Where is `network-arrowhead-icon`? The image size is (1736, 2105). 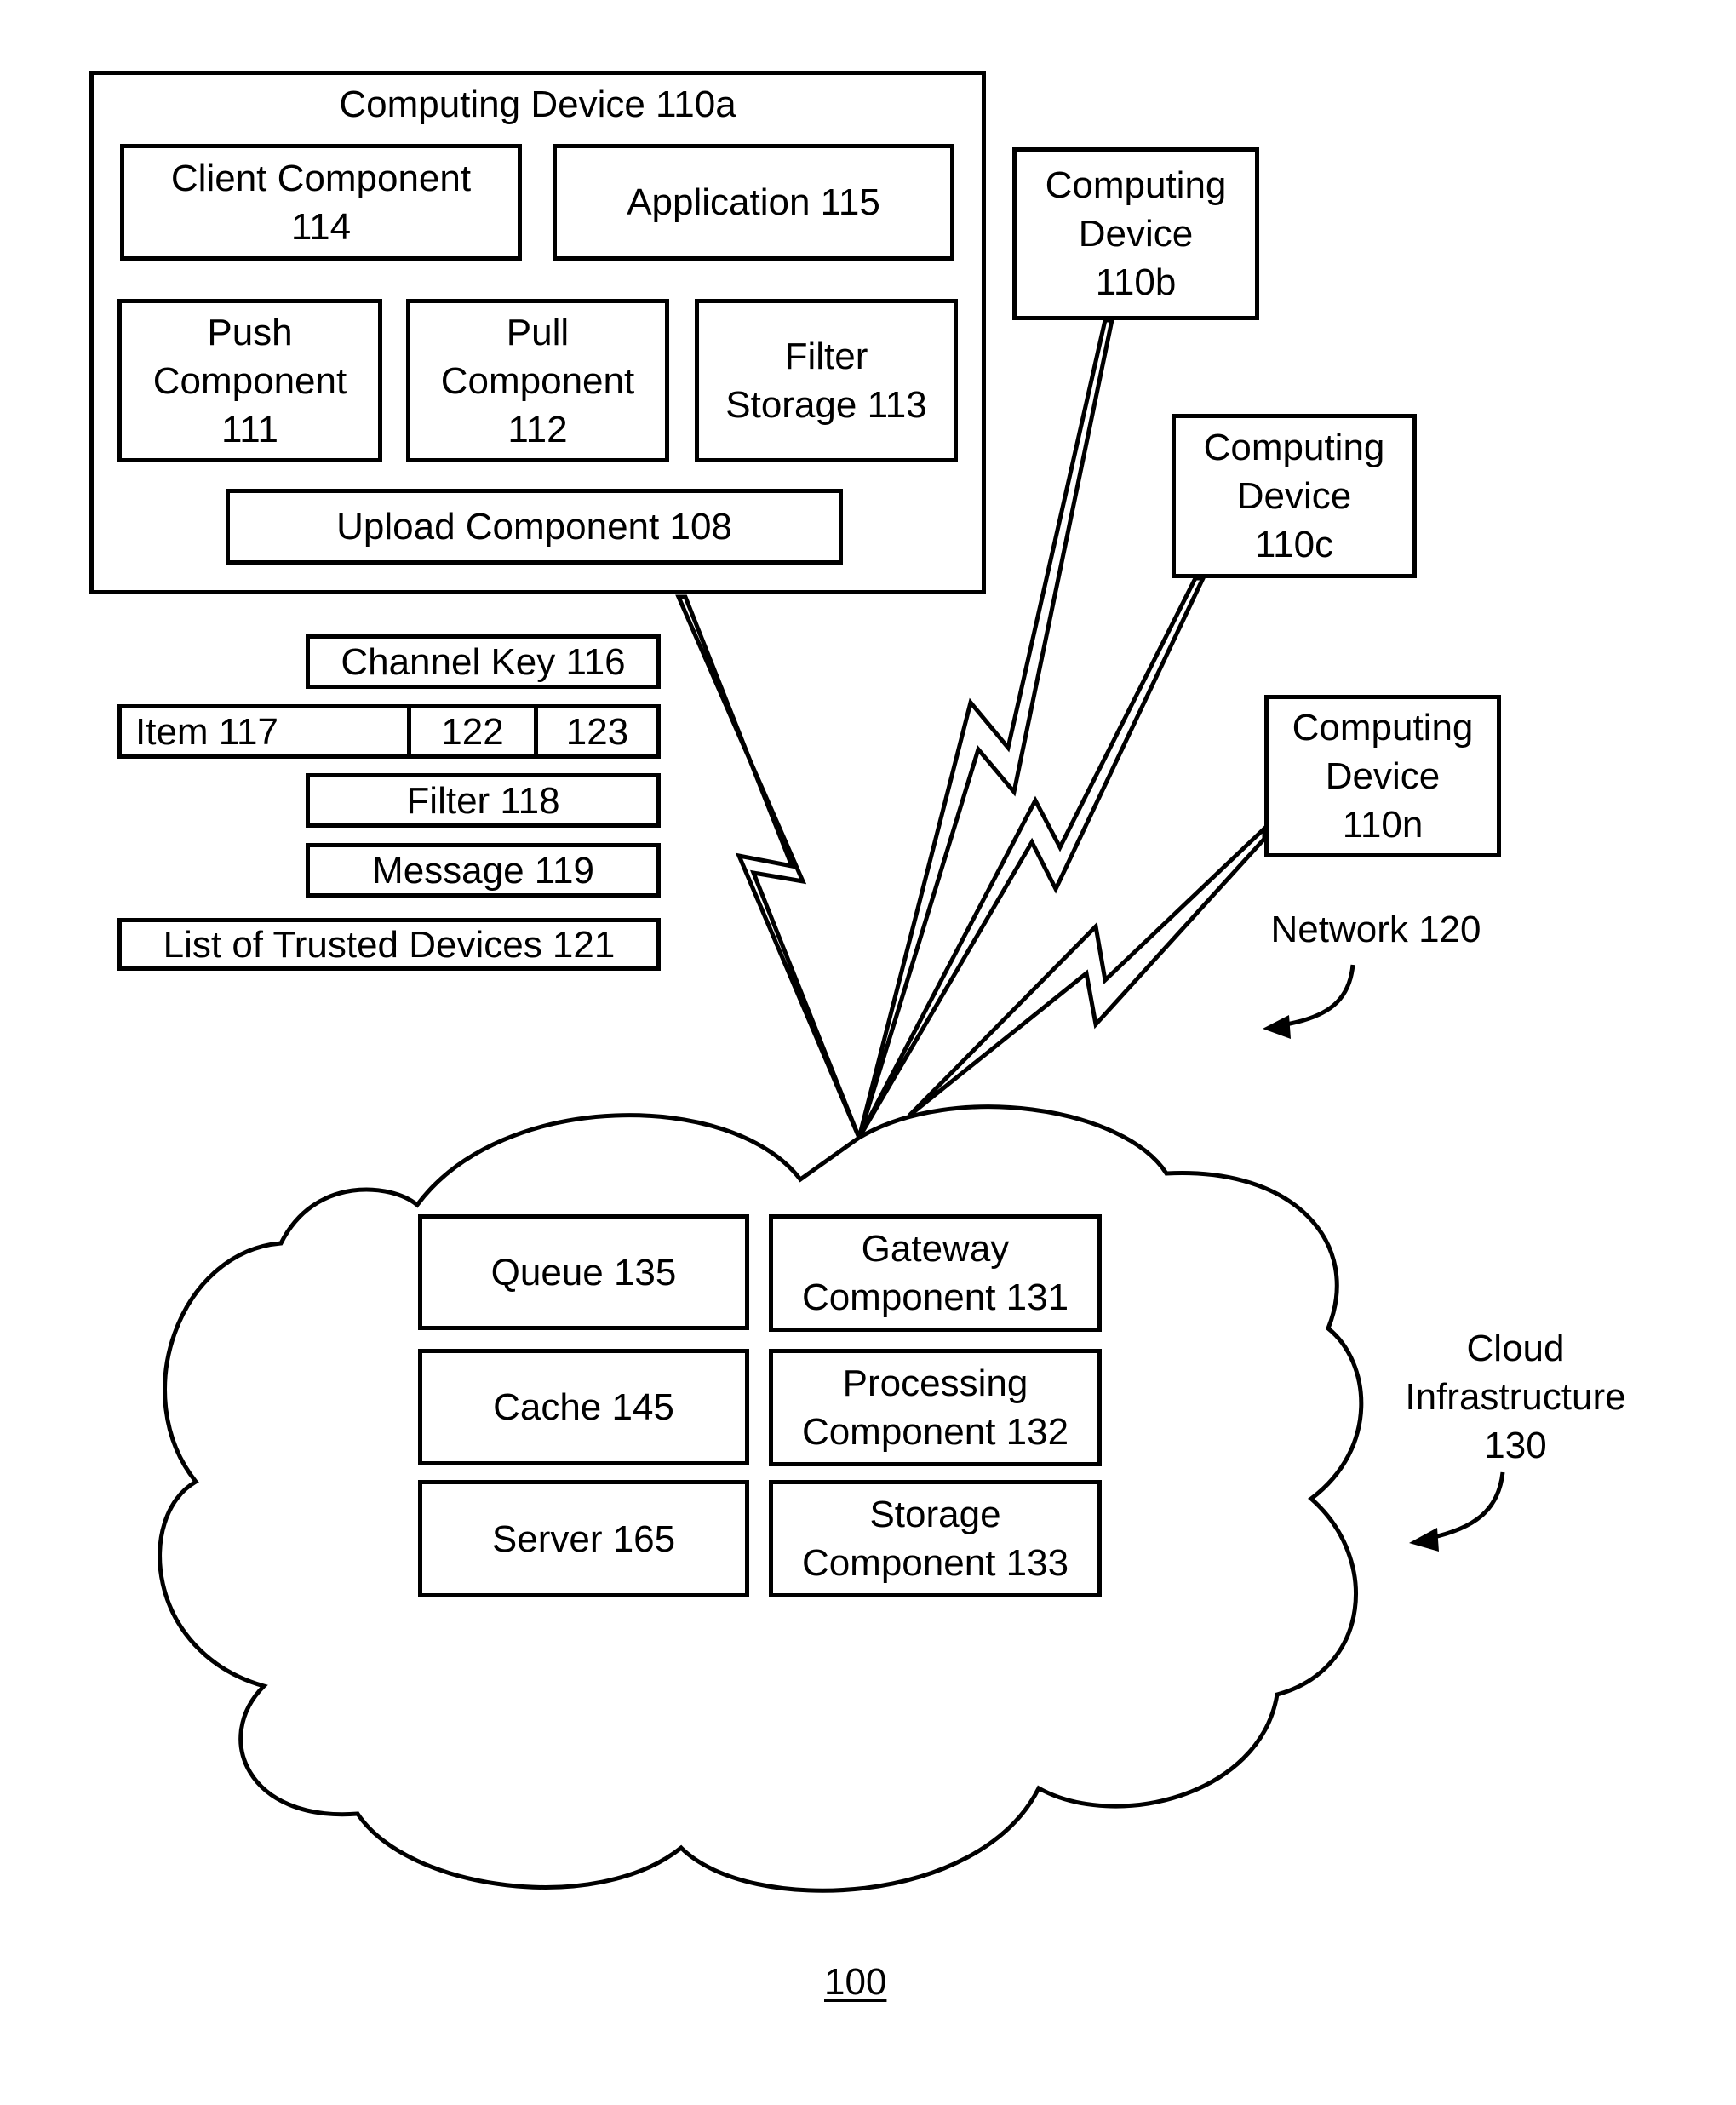 network-arrowhead-icon is located at coordinates (1277, 1027).